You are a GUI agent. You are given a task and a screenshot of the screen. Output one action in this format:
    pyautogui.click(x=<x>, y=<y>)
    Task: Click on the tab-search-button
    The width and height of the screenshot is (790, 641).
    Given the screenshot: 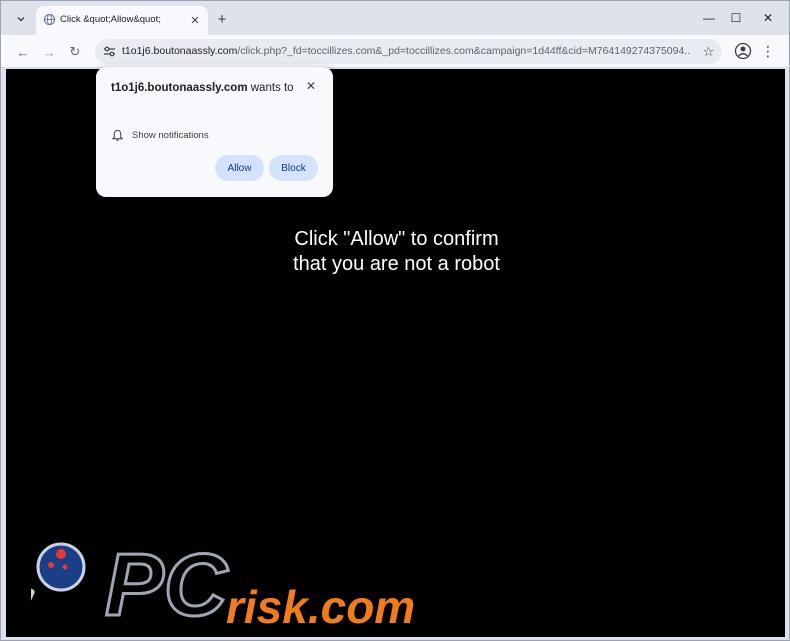 What is the action you would take?
    pyautogui.click(x=21, y=19)
    